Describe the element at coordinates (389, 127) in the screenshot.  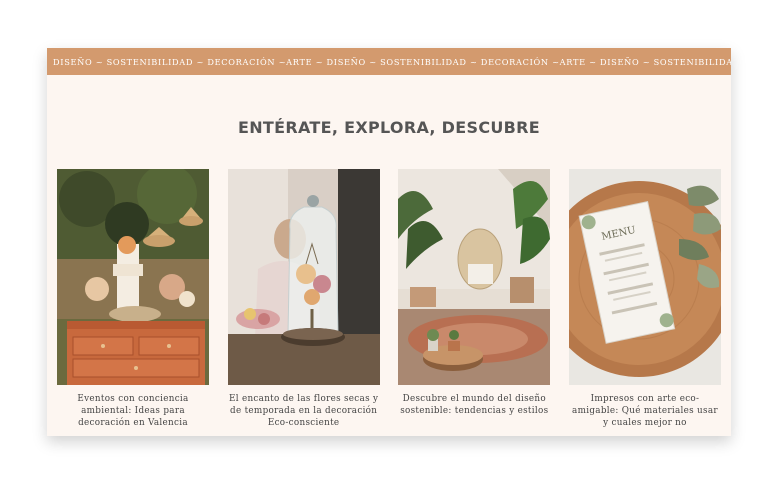
I see `section-heading: ENTÉRATE, EXPLORA, DESCUBRE` at that location.